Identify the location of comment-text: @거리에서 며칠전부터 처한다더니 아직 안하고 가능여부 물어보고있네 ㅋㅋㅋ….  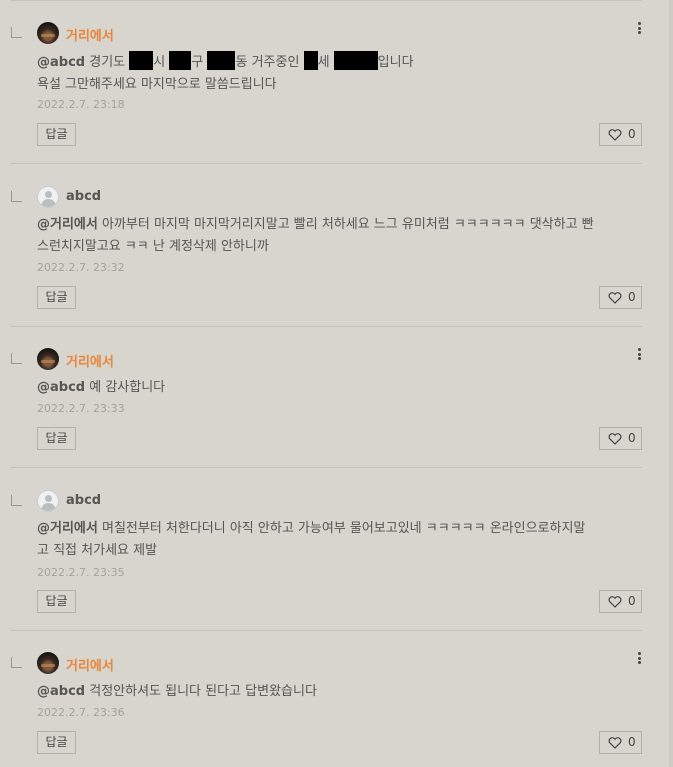
(311, 539).